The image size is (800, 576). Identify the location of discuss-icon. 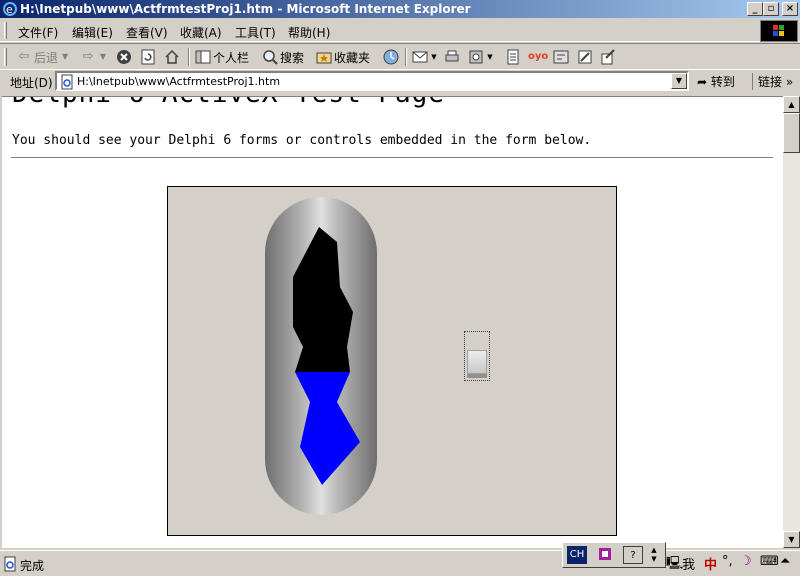
(513, 57).